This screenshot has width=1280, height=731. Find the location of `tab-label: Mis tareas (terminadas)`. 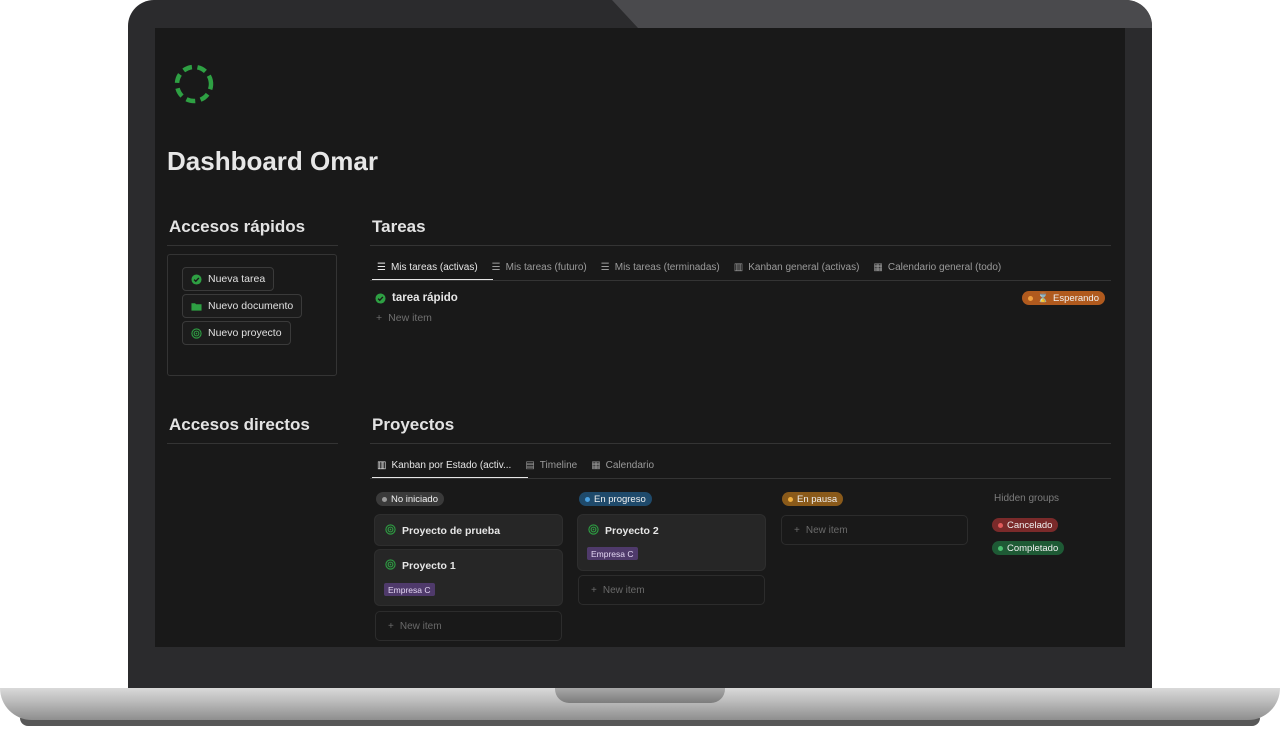

tab-label: Mis tareas (terminadas) is located at coordinates (667, 267).